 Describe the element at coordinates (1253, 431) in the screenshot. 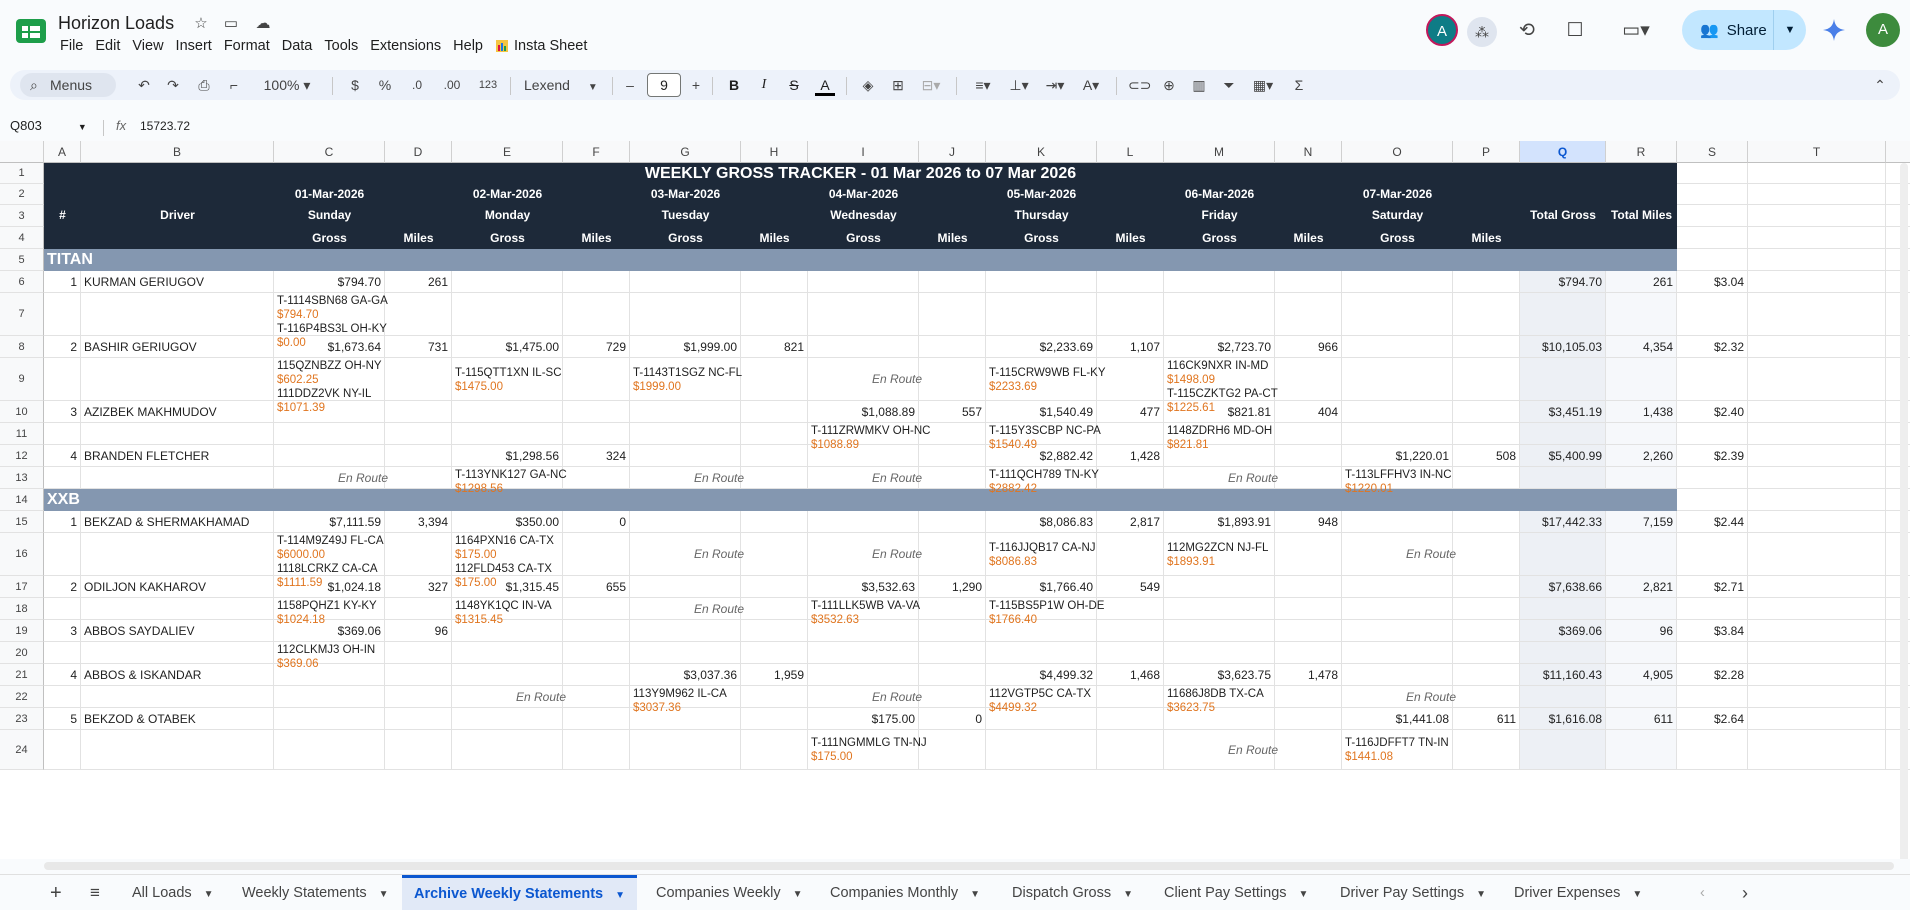

I see `load-id: 1148ZDRH6 MD-OH` at that location.